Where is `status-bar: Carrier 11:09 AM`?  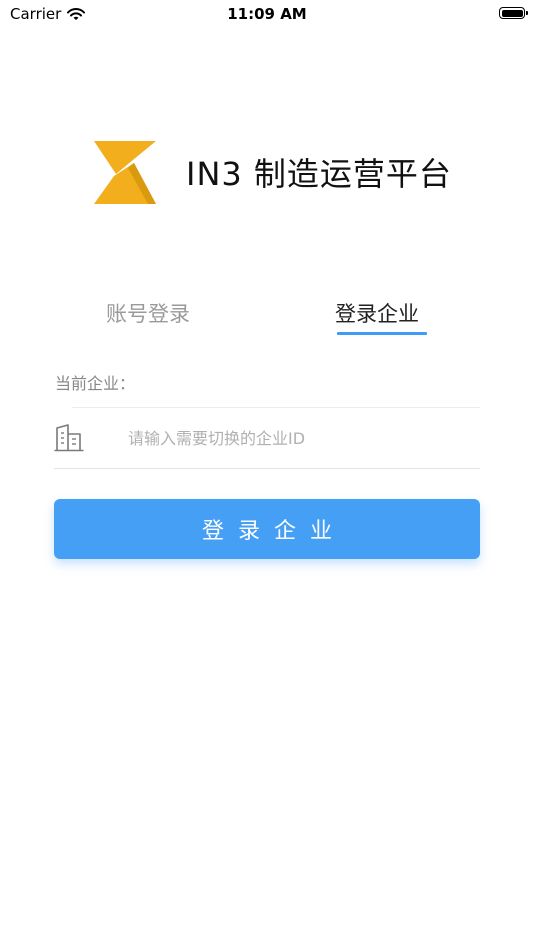
status-bar: Carrier 11:09 AM is located at coordinates (267, 15).